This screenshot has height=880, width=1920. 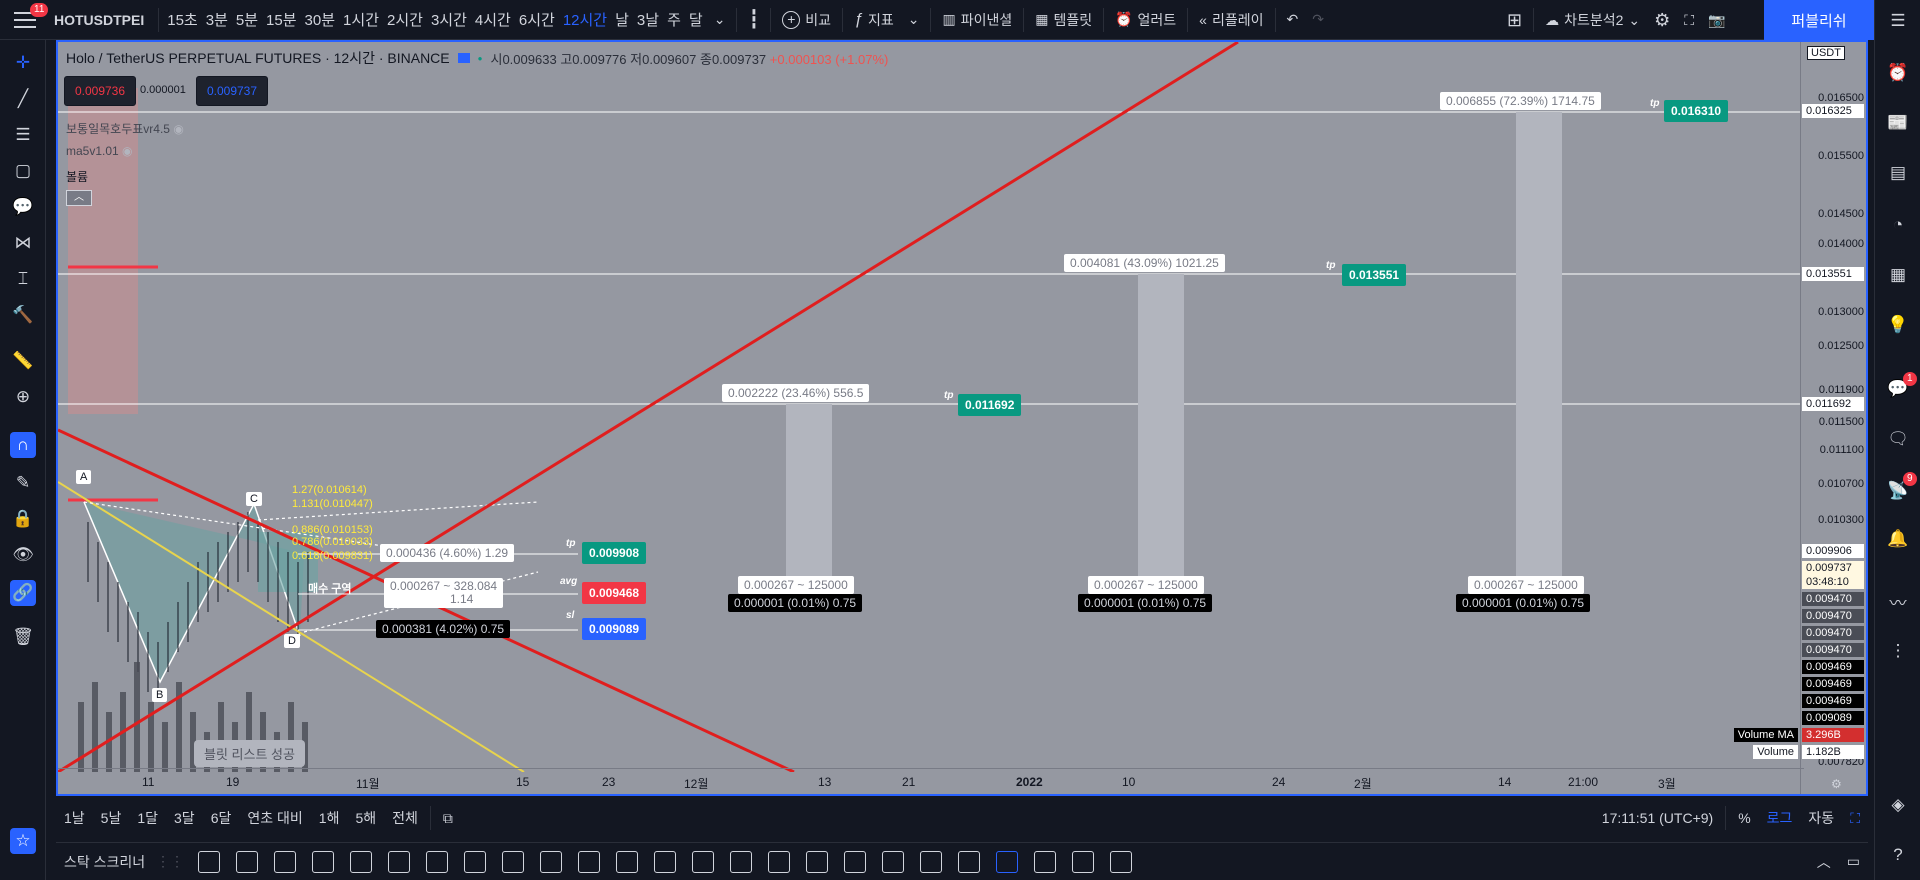 What do you see at coordinates (874, 20) in the screenshot?
I see `indicators-button: ƒ 지표` at bounding box center [874, 20].